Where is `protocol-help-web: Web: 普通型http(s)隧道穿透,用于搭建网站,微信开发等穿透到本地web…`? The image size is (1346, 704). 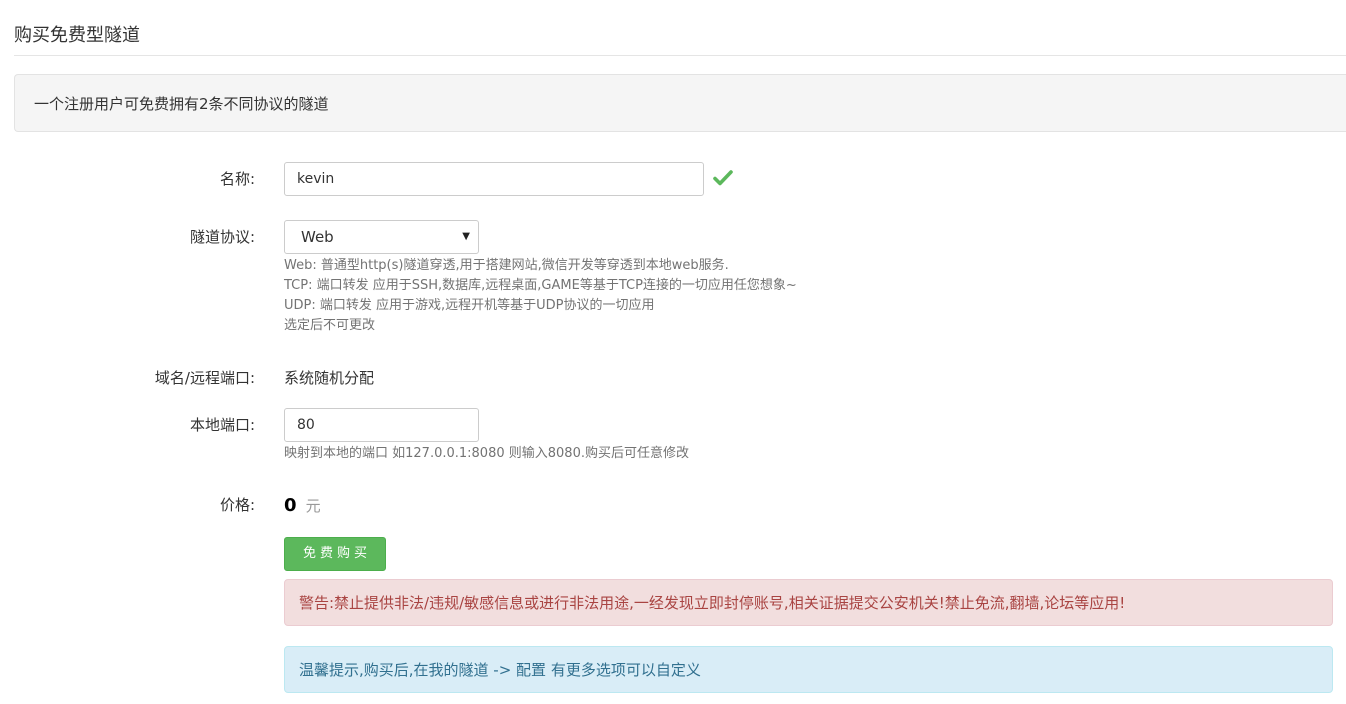 protocol-help-web: Web: 普通型http(s)隧道穿透,用于搭建网站,微信开发等穿透到本地web… is located at coordinates (506, 265).